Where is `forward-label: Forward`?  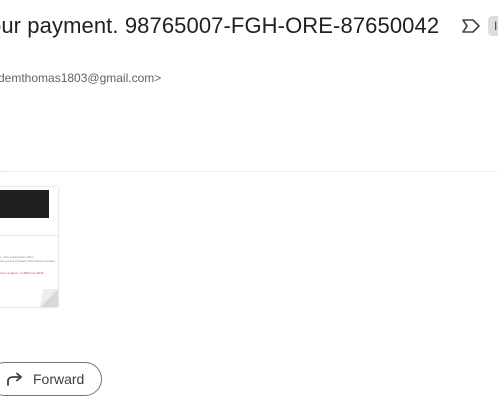 forward-label: Forward is located at coordinates (59, 379).